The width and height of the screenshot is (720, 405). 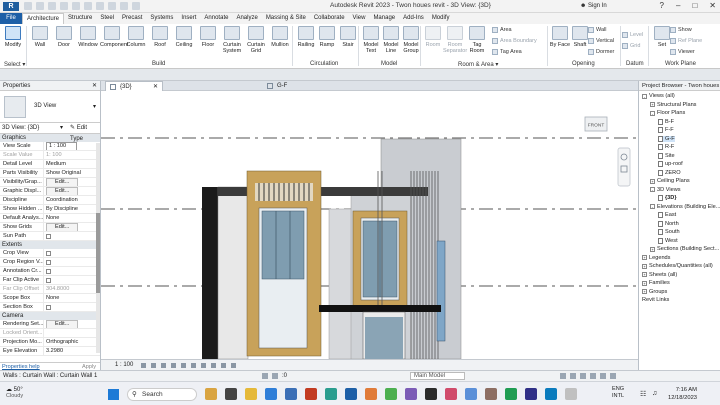 What do you see at coordinates (655, 300) in the screenshot?
I see `tree-item-revit-links: Revit Links` at bounding box center [655, 300].